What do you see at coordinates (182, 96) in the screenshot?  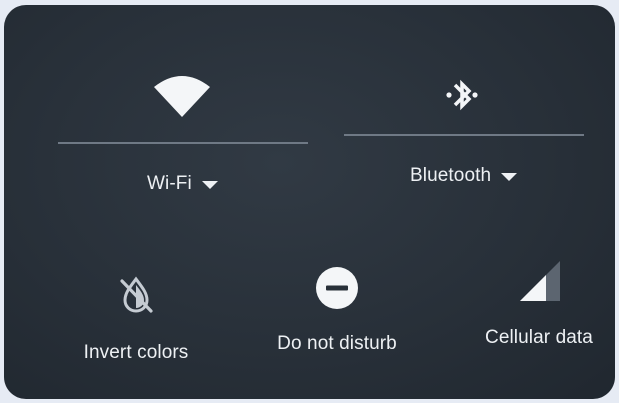 I see `wifi-icon` at bounding box center [182, 96].